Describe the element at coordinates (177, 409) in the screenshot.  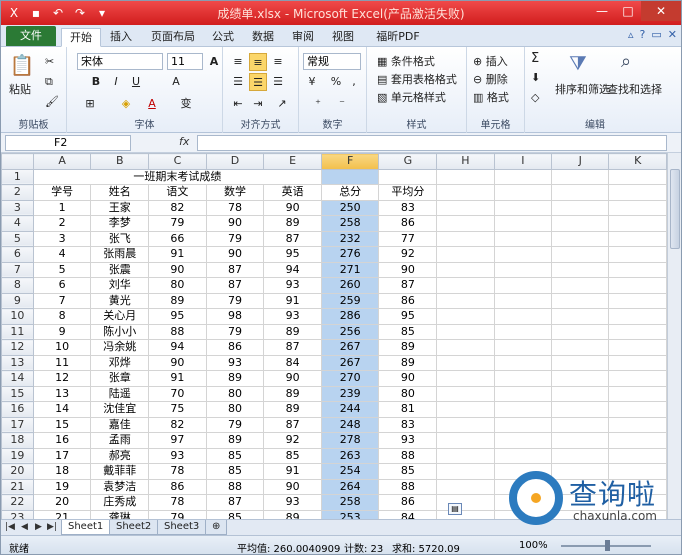
I see `grid-cell: 75` at that location.